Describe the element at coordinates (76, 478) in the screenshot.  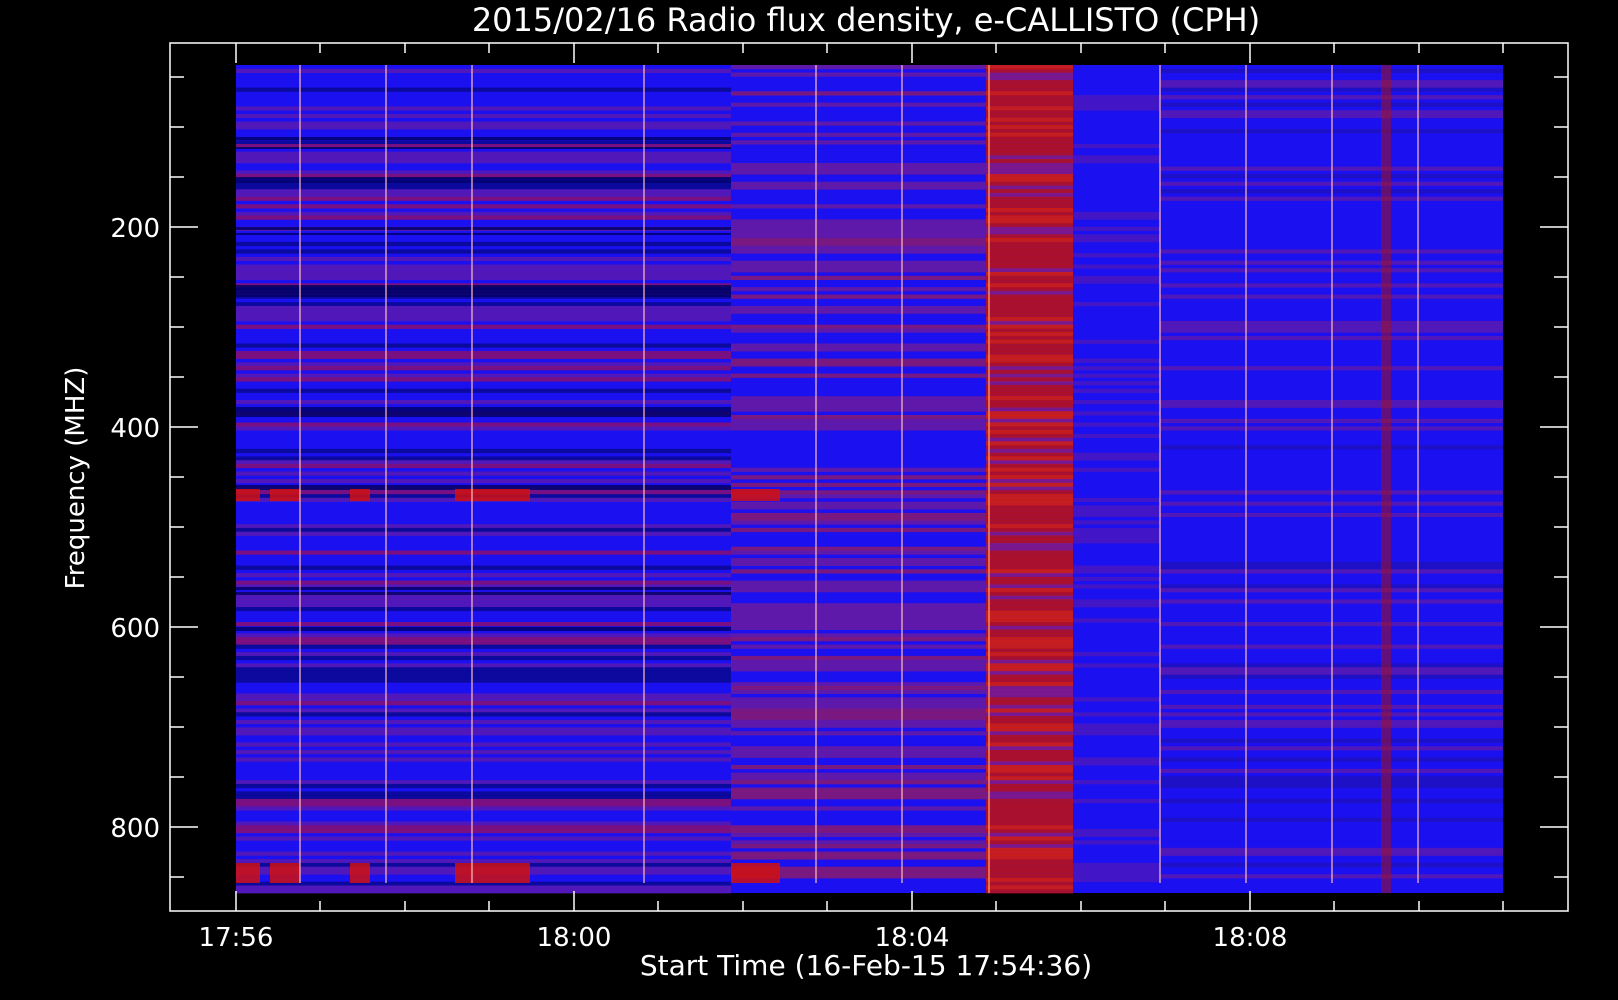
I see `y-axis-label: Frequency (MHZ)` at that location.